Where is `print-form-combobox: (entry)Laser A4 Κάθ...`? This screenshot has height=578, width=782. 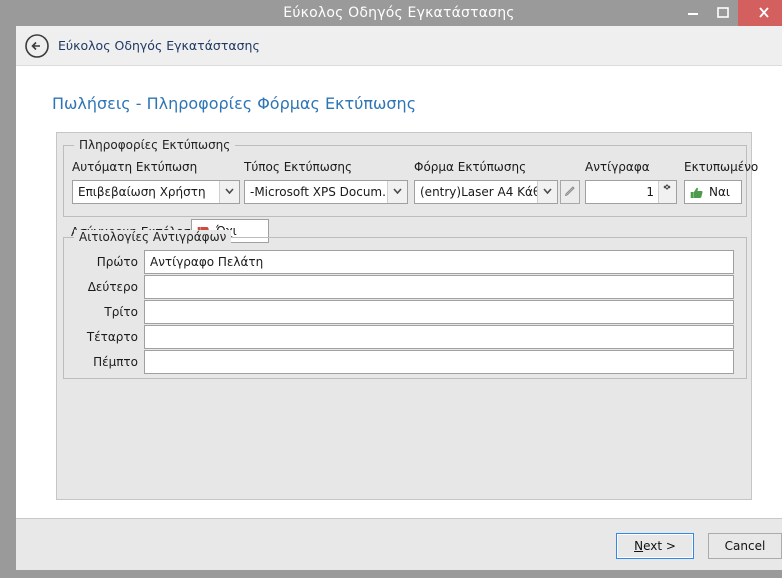
print-form-combobox: (entry)Laser A4 Κάθ... is located at coordinates (486, 192).